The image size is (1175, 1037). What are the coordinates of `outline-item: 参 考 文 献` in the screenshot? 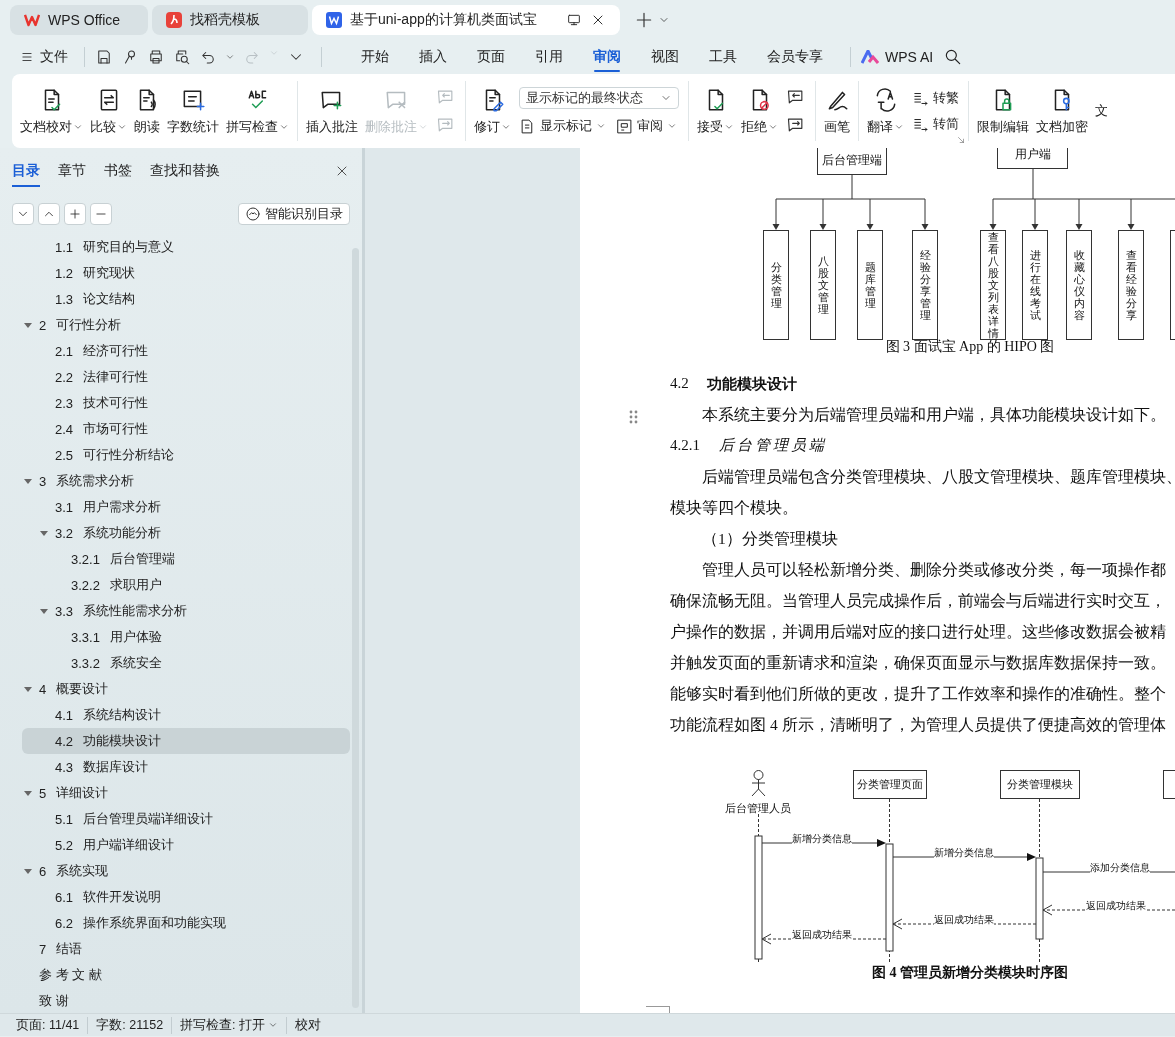 It's located at (186, 975).